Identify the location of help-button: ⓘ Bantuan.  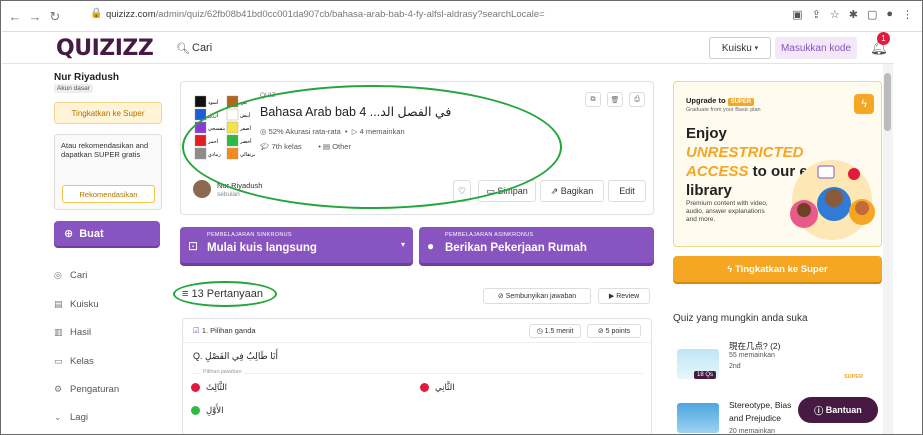
(838, 410).